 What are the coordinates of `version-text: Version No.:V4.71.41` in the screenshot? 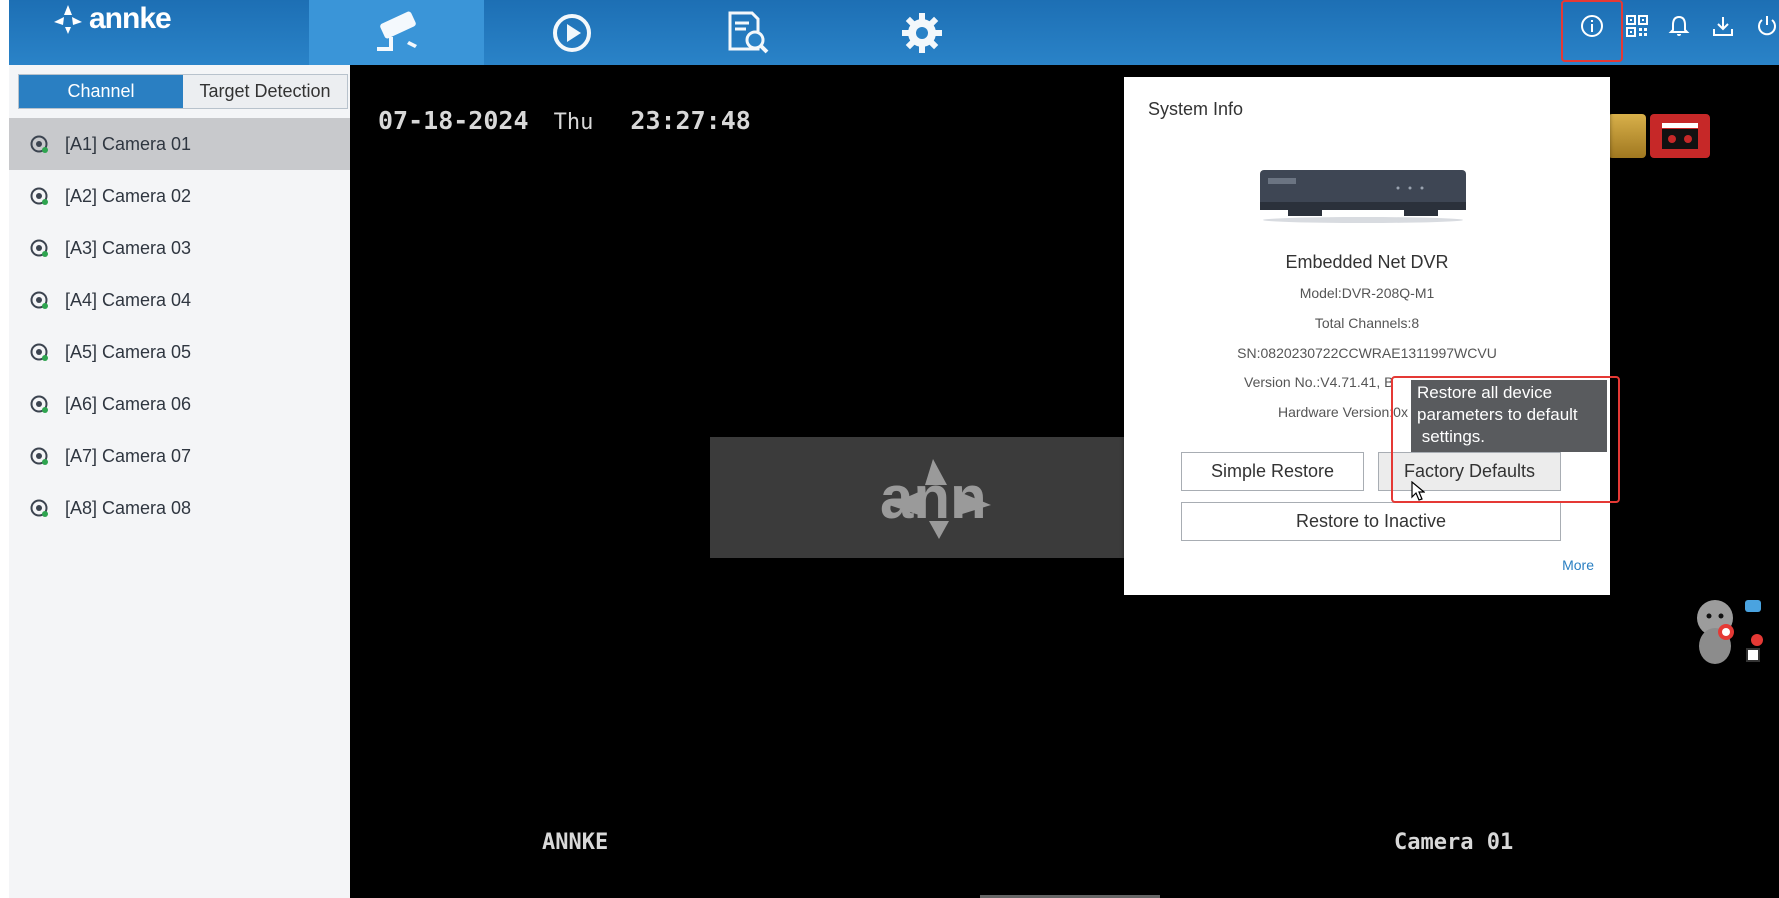 It's located at (1310, 382).